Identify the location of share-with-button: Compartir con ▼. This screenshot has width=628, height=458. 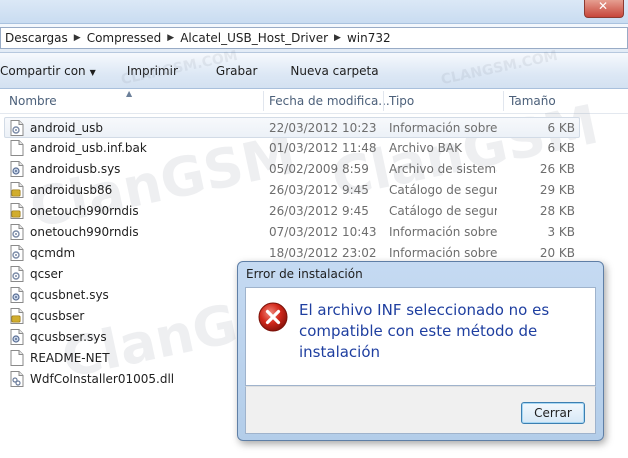
(48, 71).